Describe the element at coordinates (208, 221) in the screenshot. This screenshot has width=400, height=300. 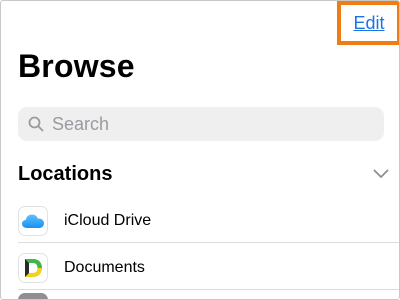
I see `list-item-icloud-drive: iCloud Drive` at that location.